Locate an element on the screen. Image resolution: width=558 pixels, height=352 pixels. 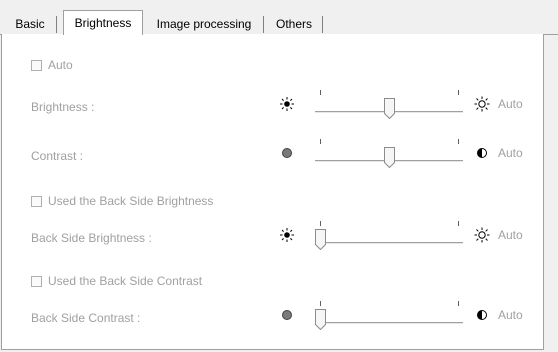
back-brightness-label: Back Side Brightness : is located at coordinates (91, 238).